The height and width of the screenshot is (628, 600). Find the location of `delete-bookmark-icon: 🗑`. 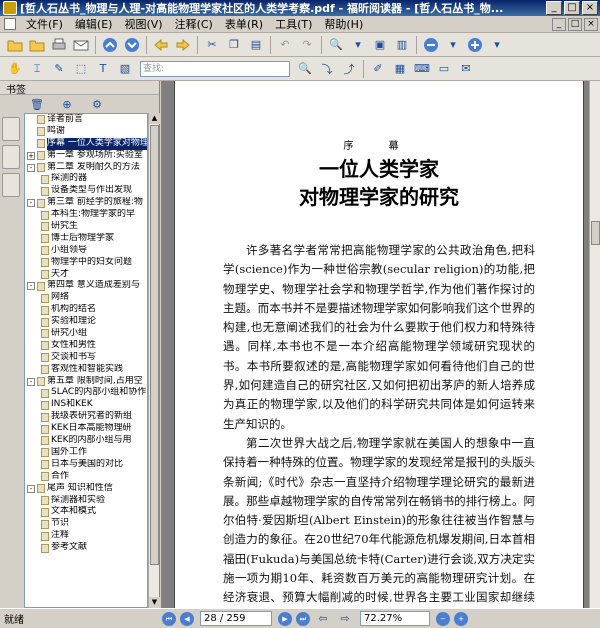

delete-bookmark-icon: 🗑 is located at coordinates (37, 104).